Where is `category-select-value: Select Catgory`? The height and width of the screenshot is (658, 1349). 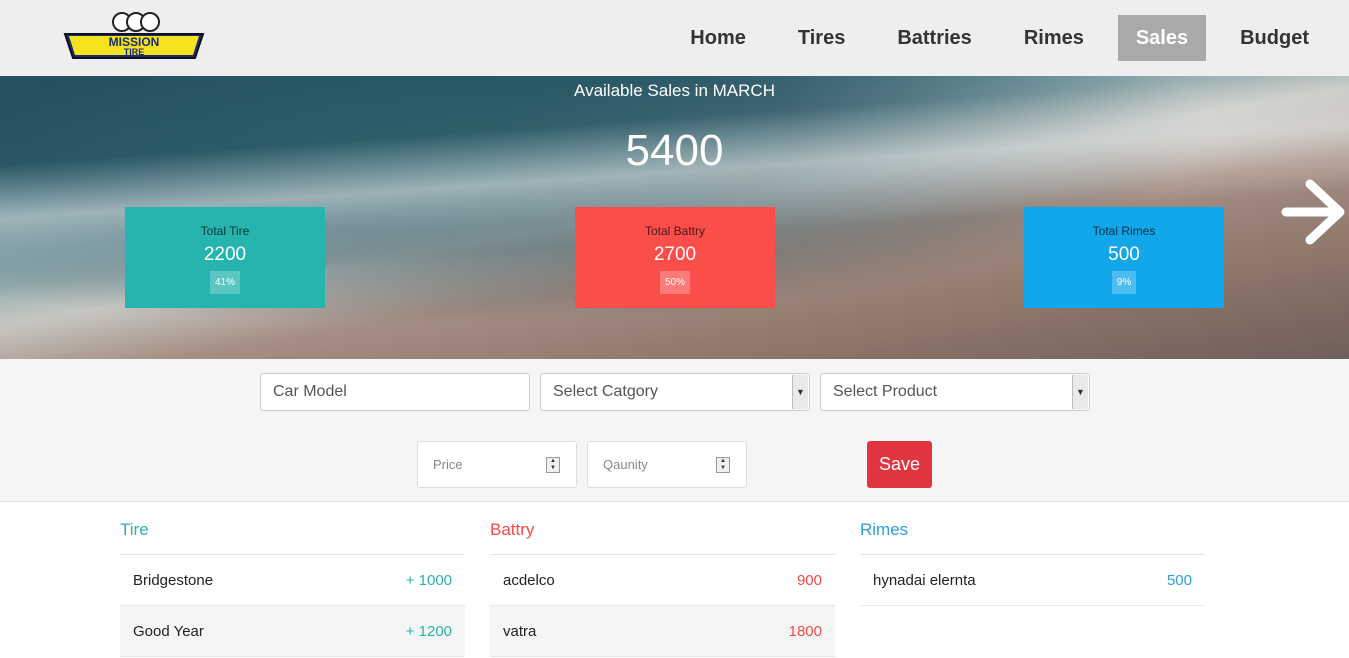 category-select-value: Select Catgory is located at coordinates (605, 391).